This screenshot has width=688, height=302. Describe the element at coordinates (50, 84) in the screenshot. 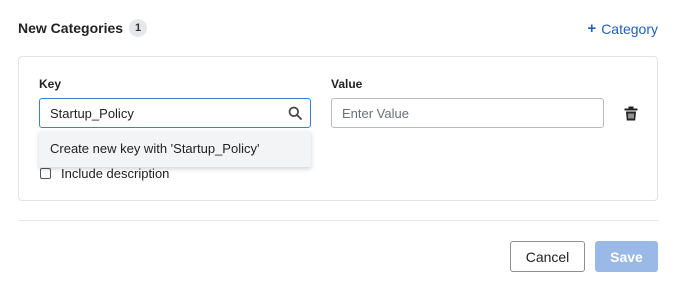

I see `key-label: Key` at that location.